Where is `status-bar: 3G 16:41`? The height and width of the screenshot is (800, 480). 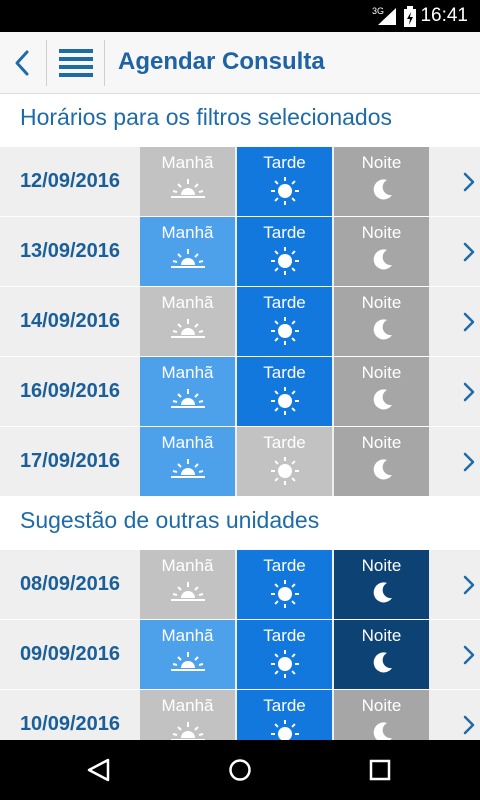
status-bar: 3G 16:41 is located at coordinates (240, 16).